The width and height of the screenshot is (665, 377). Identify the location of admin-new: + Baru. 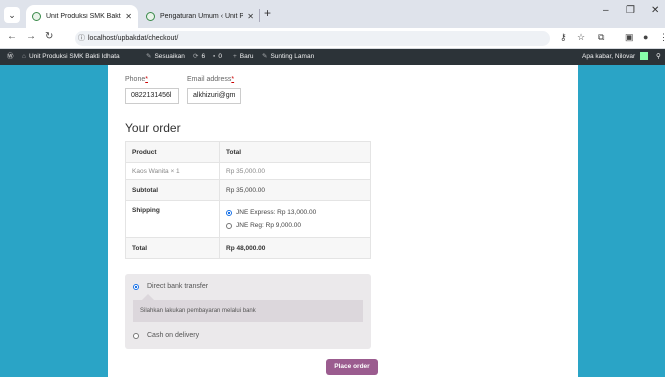
(243, 57).